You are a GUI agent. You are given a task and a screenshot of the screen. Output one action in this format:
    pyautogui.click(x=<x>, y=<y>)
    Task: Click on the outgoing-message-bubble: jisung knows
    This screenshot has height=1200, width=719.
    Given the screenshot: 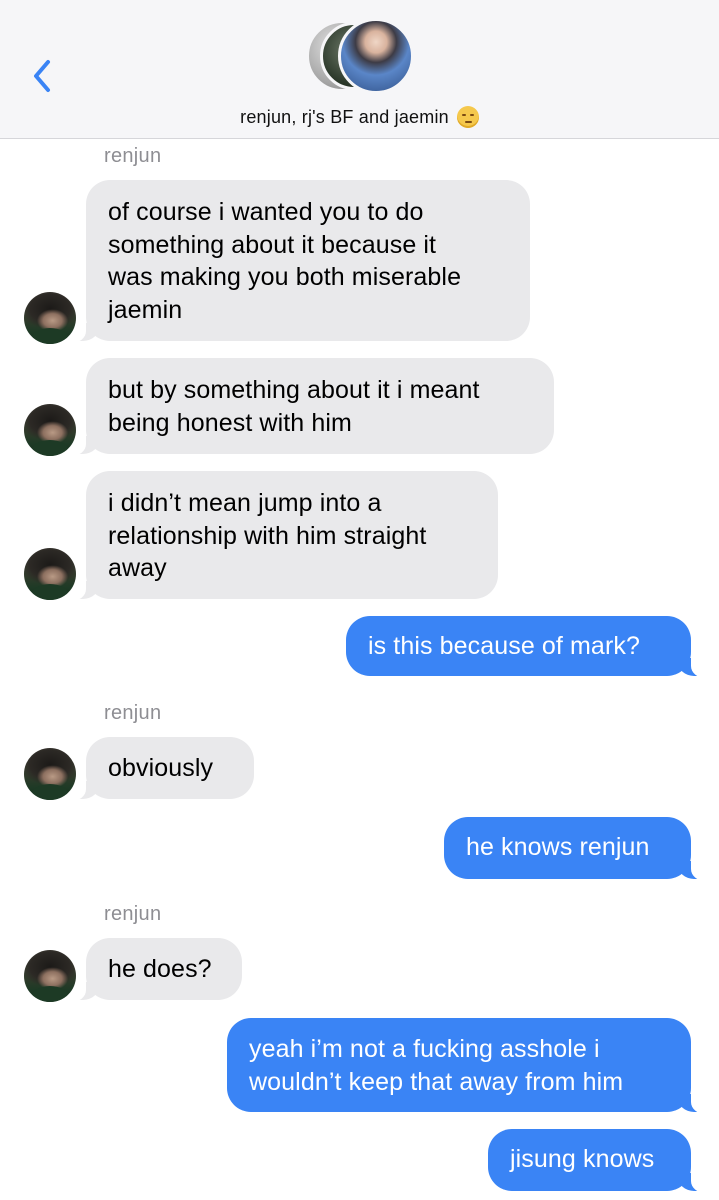 What is the action you would take?
    pyautogui.click(x=602, y=1161)
    